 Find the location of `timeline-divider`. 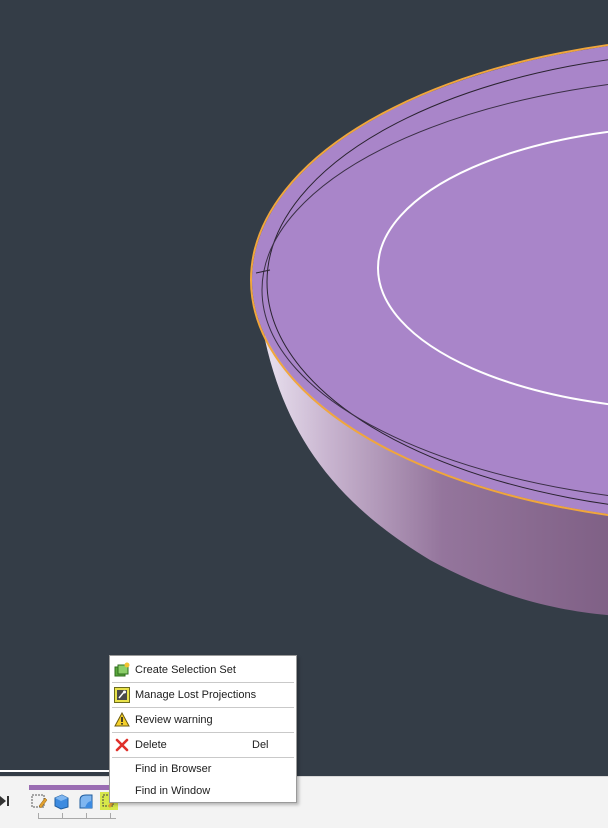

timeline-divider is located at coordinates (55, 771).